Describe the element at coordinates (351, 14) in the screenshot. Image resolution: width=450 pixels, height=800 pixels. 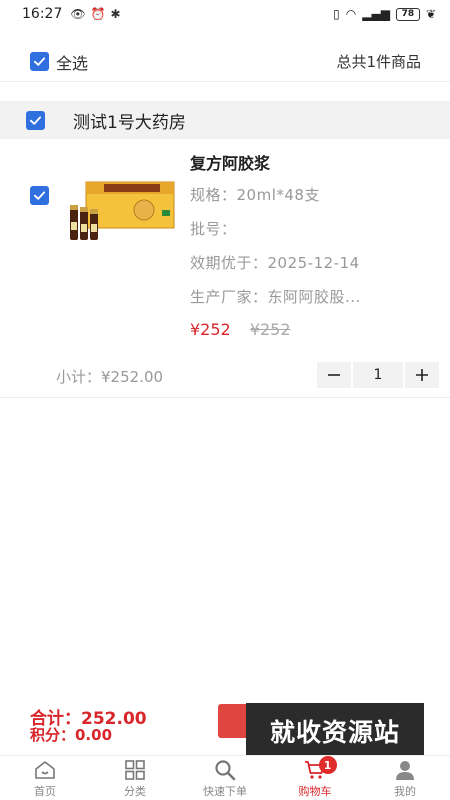
I see `wifi-icon: ◠` at that location.